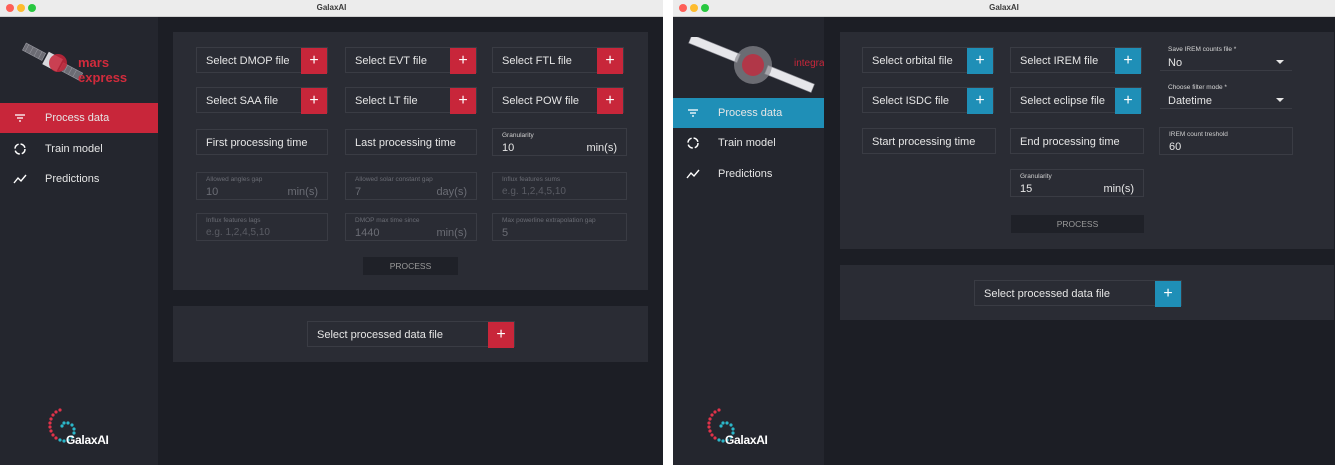 This screenshot has height=465, width=1335. Describe the element at coordinates (541, 101) in the screenshot. I see `button-label: Select POW file` at that location.